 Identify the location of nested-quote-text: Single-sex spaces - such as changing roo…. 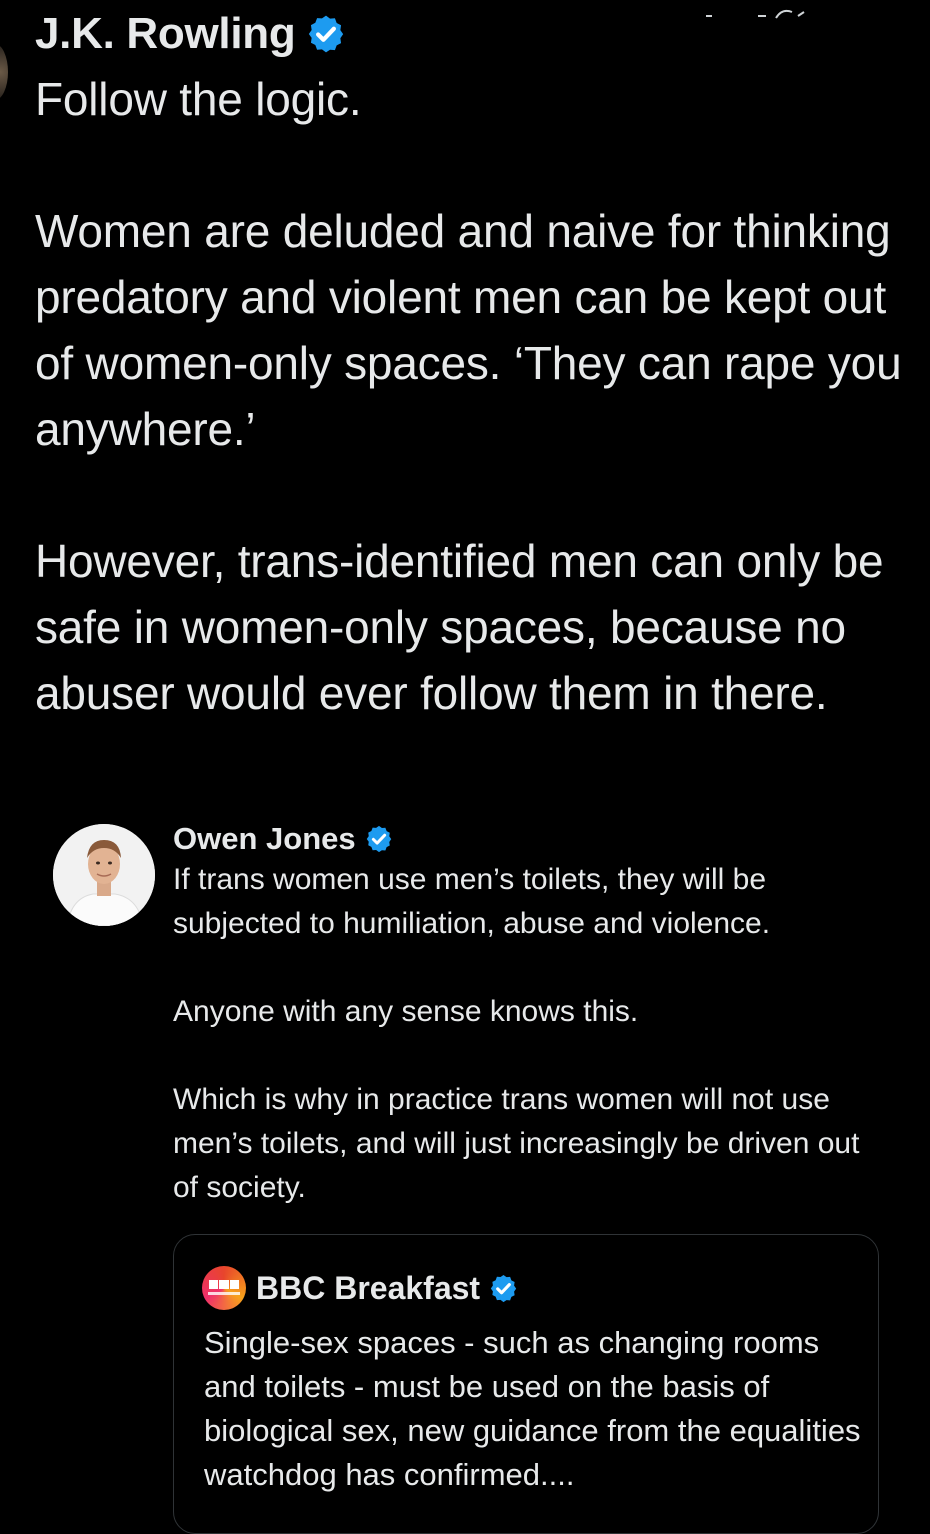
(532, 1408).